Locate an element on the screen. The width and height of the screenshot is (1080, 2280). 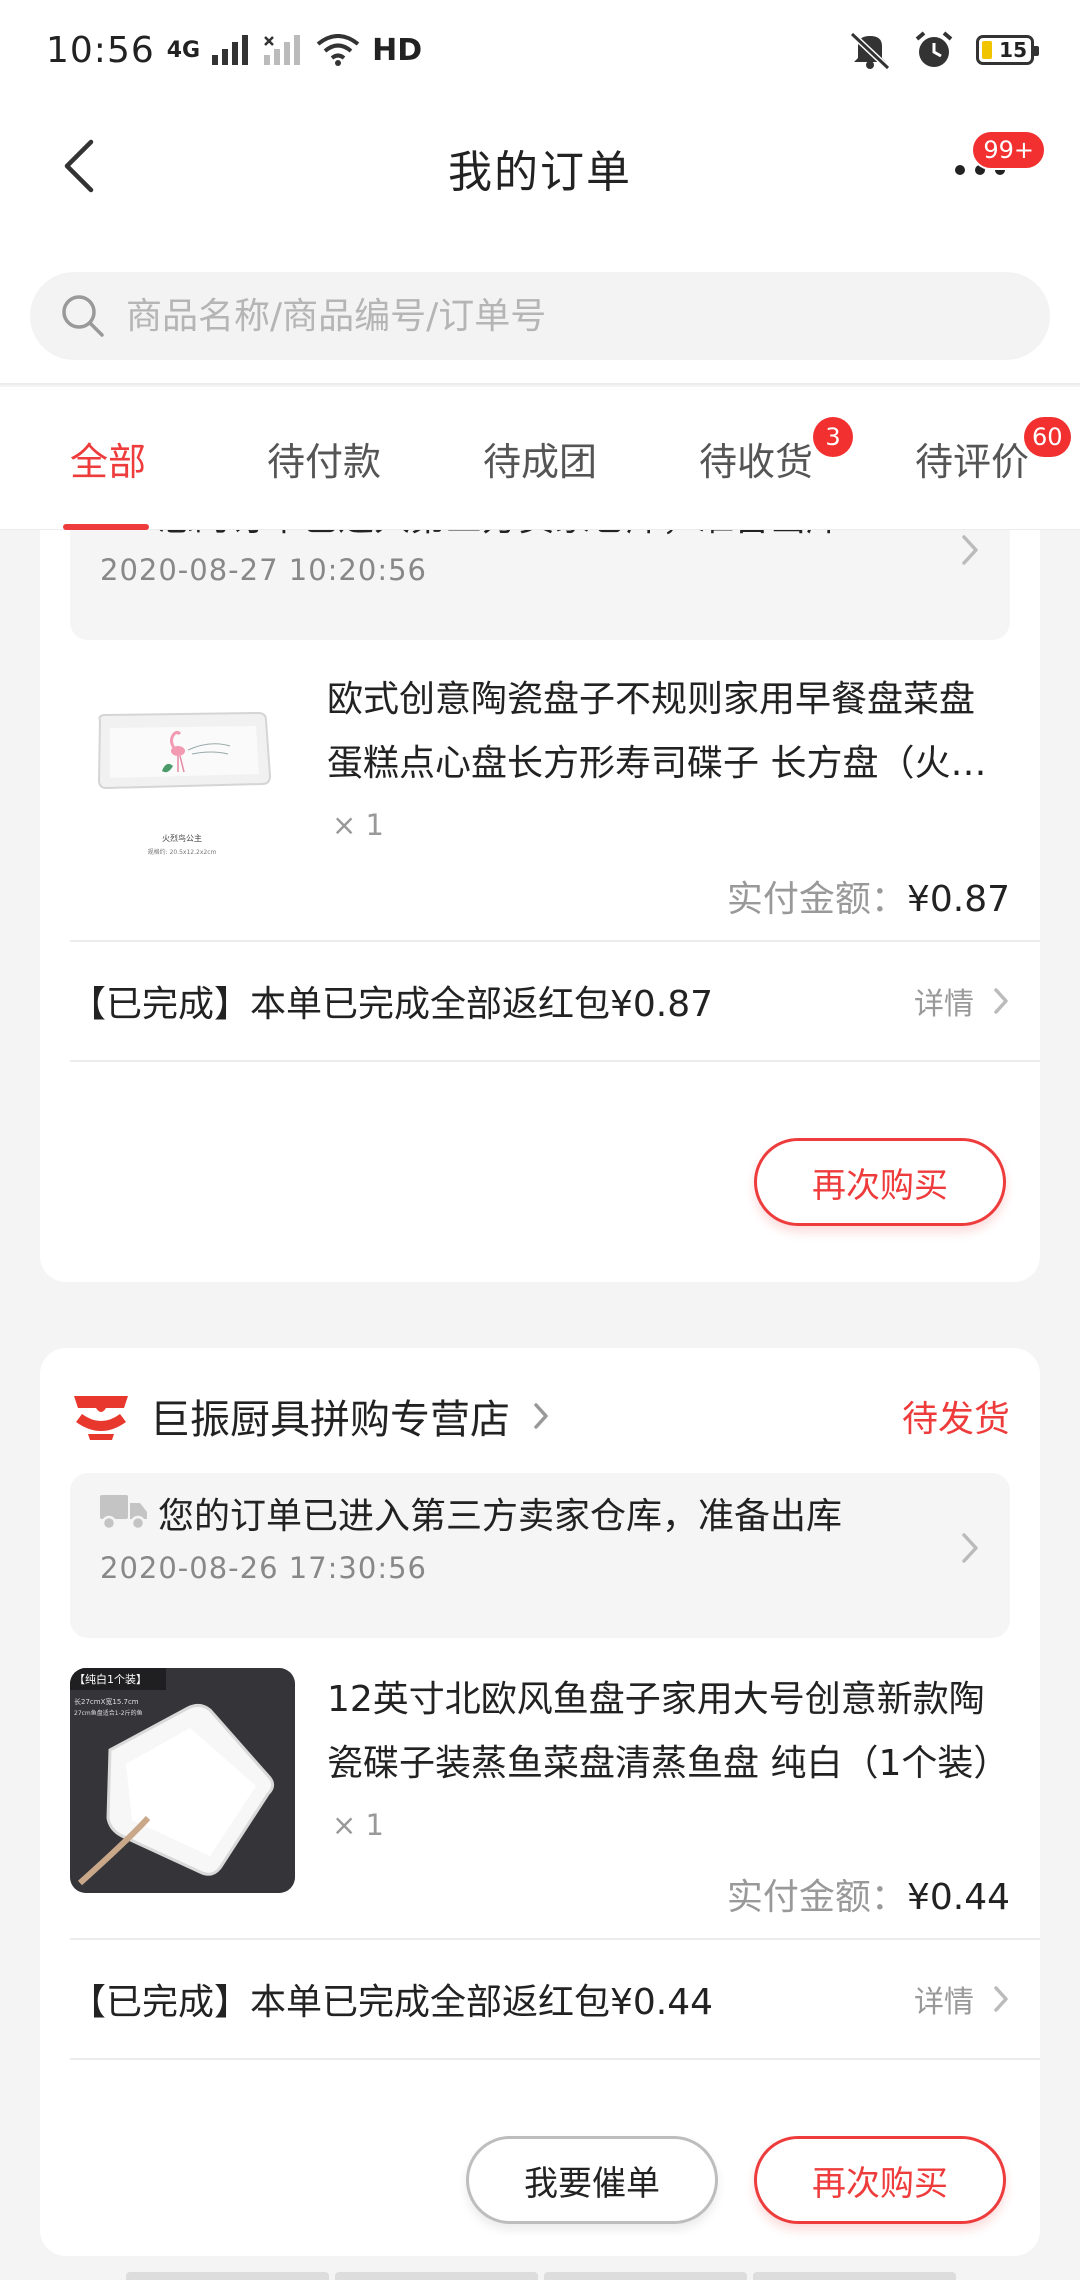
product-image: 火烈鸟公主 规格约: 20.5x12.2x2cm is located at coordinates (182, 780).